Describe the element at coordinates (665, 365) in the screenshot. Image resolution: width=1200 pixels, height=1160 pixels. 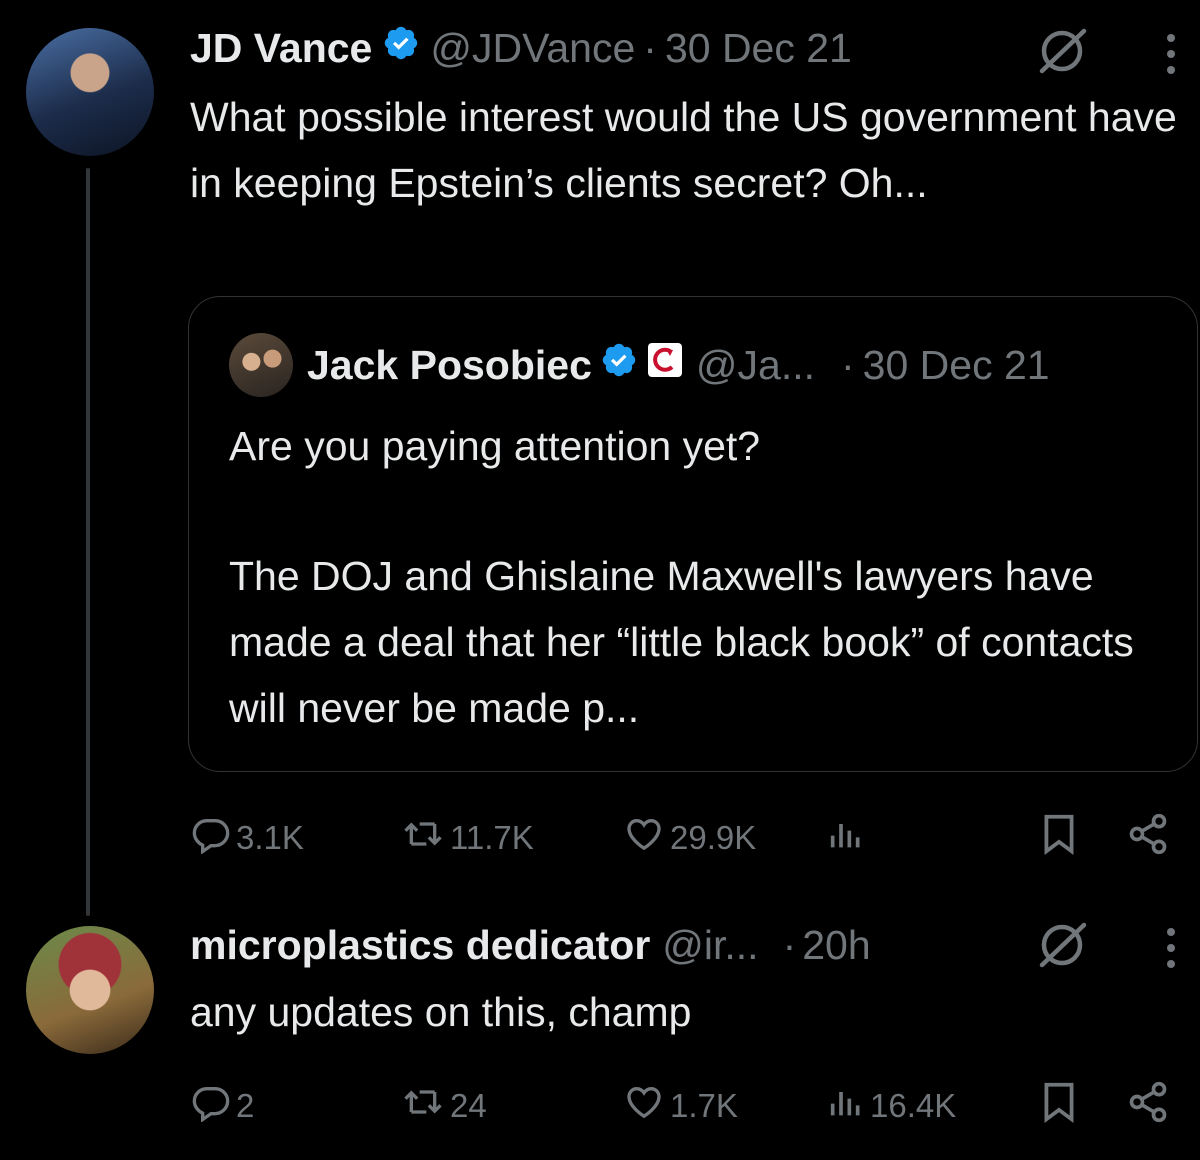
I see `affiliate-badge-icon` at that location.